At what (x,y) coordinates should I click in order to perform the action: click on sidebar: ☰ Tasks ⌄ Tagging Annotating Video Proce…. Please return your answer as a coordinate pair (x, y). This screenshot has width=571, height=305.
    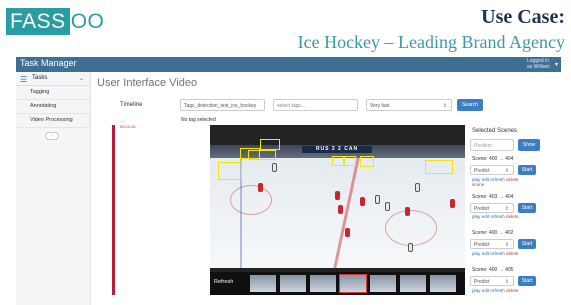
    Looking at the image, I should click on (53, 188).